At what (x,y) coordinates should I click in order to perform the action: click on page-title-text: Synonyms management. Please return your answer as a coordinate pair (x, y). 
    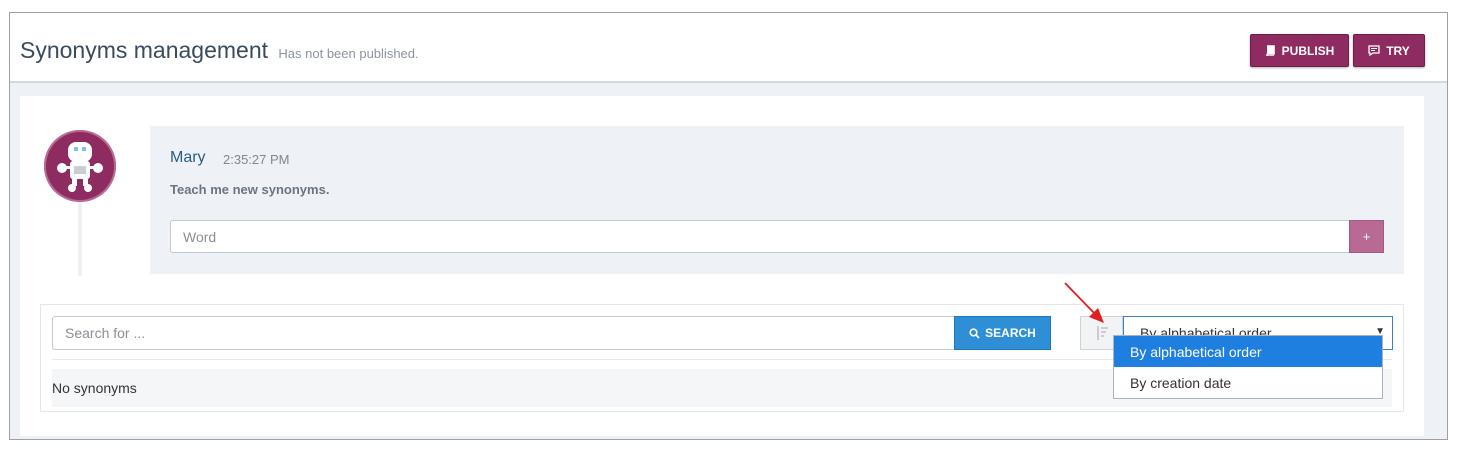
    Looking at the image, I should click on (144, 50).